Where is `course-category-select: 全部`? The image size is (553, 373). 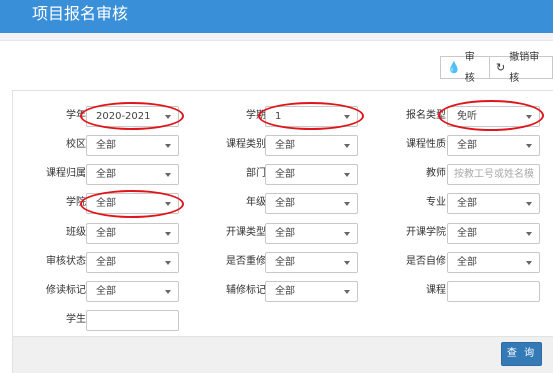 course-category-select: 全部 is located at coordinates (311, 145).